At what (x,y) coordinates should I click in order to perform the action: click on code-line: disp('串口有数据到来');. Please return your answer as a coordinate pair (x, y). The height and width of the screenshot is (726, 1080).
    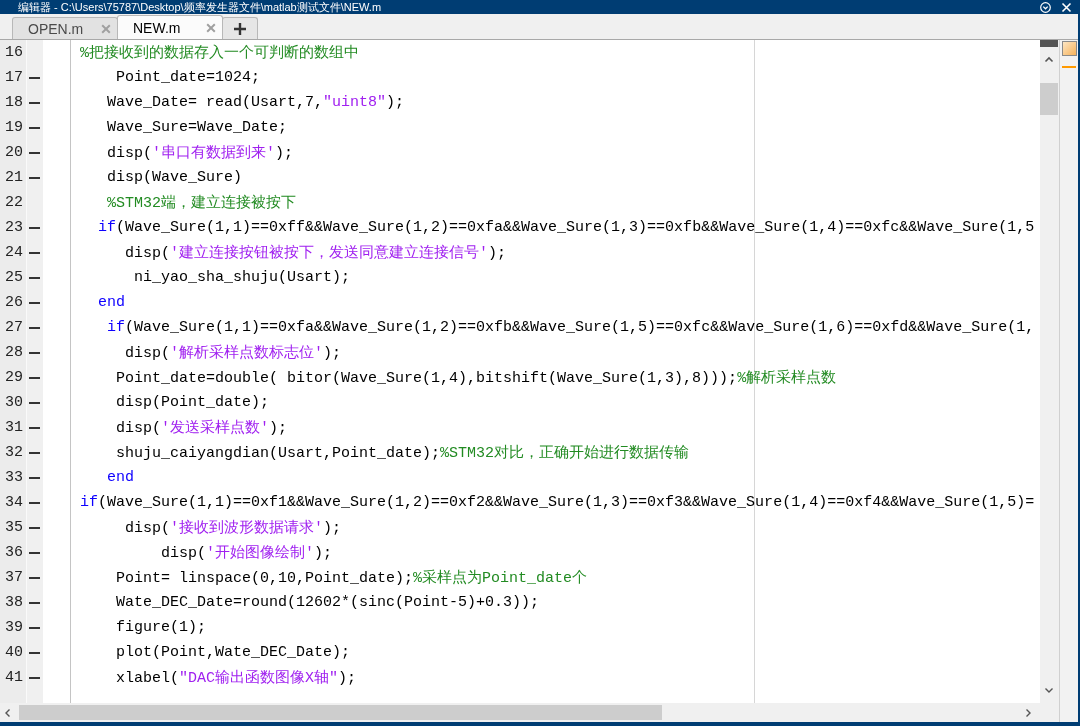
    Looking at the image, I should click on (200, 152).